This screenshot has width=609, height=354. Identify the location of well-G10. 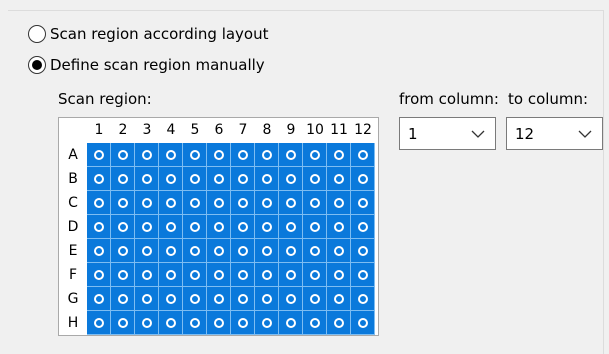
(315, 299).